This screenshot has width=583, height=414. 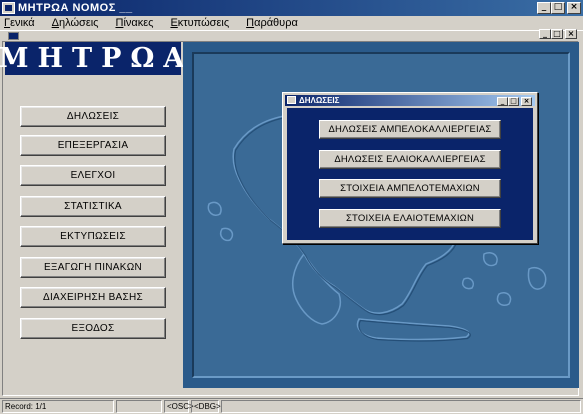 I want to click on maximize-button: □, so click(x=558, y=8).